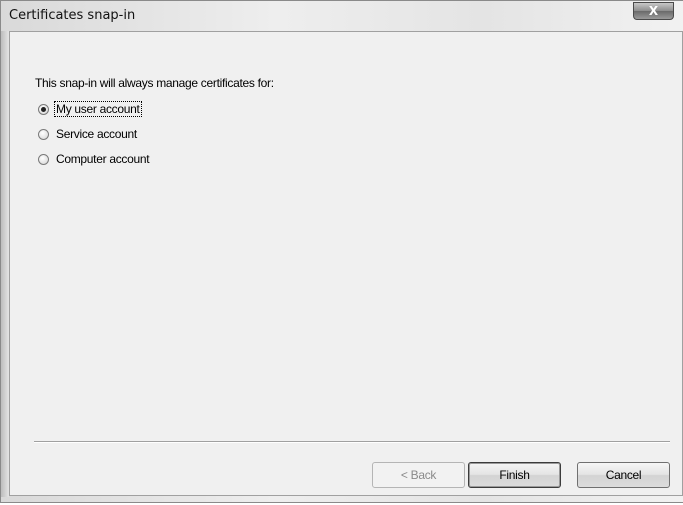 This screenshot has height=505, width=683. I want to click on close-button: X, so click(653, 11).